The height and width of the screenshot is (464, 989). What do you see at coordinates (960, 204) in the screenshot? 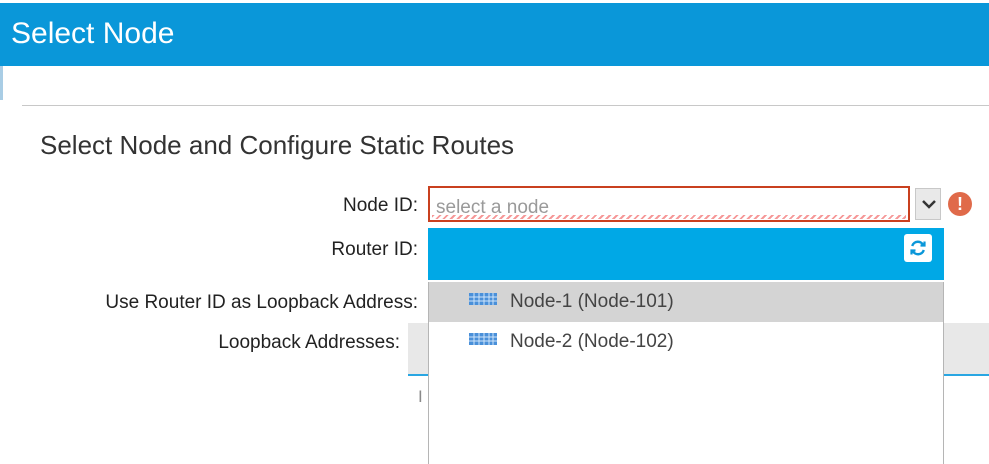
I see `error-icon: !` at bounding box center [960, 204].